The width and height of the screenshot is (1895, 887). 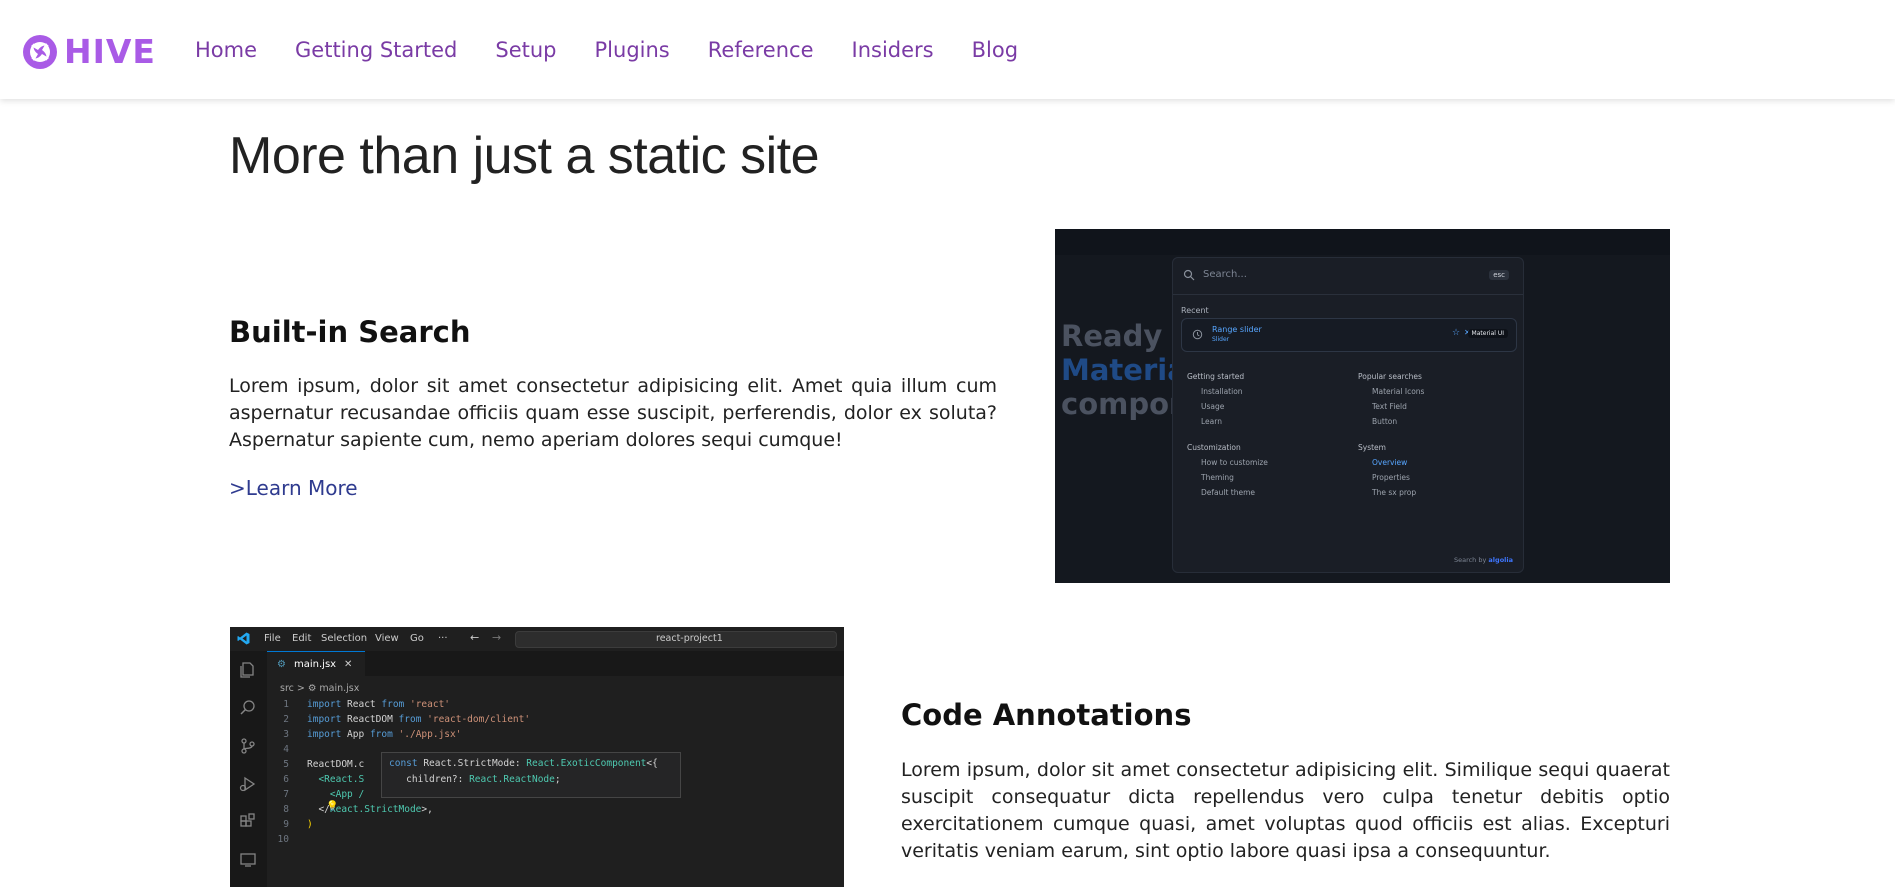 What do you see at coordinates (525, 50) in the screenshot?
I see `nav-link-setup: Setup` at bounding box center [525, 50].